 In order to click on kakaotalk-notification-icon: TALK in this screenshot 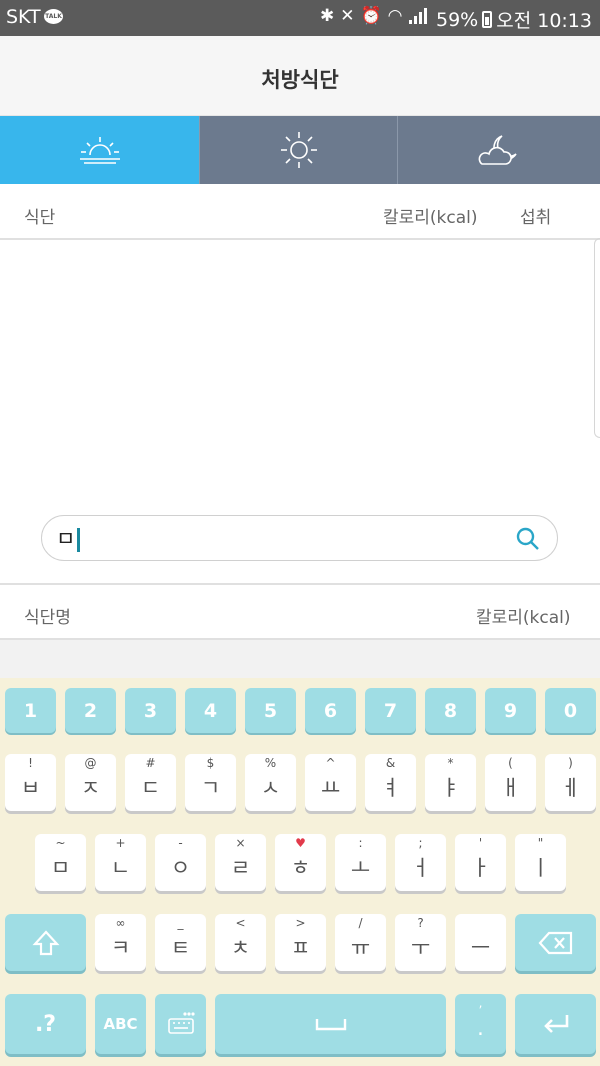, I will do `click(53, 16)`.